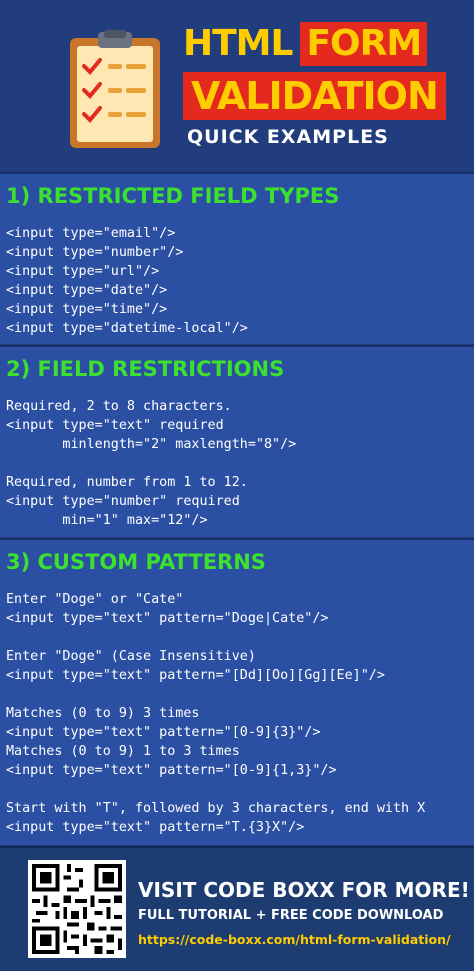 The image size is (474, 971). What do you see at coordinates (87, 290) in the screenshot?
I see `code-line: <input type="date"/>` at bounding box center [87, 290].